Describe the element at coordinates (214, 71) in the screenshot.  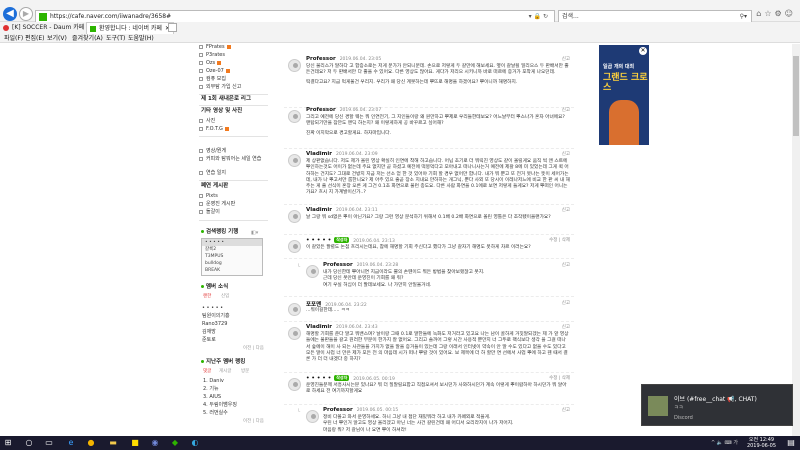
I see `board-item: Oze-07` at that location.